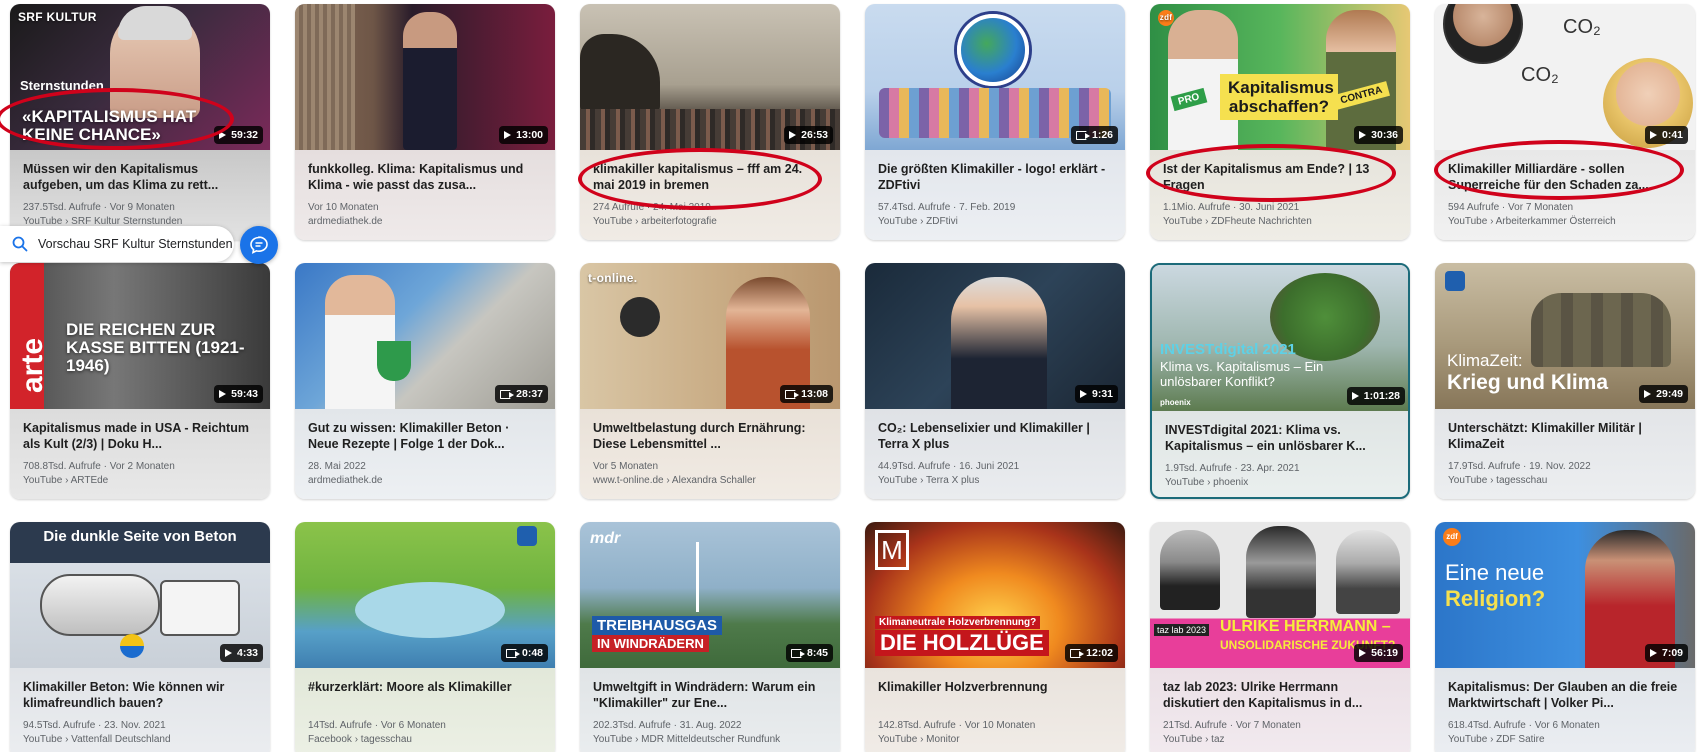 The image size is (1700, 752). What do you see at coordinates (527, 536) in the screenshot?
I see `tagesschau-logo-icon` at bounding box center [527, 536].